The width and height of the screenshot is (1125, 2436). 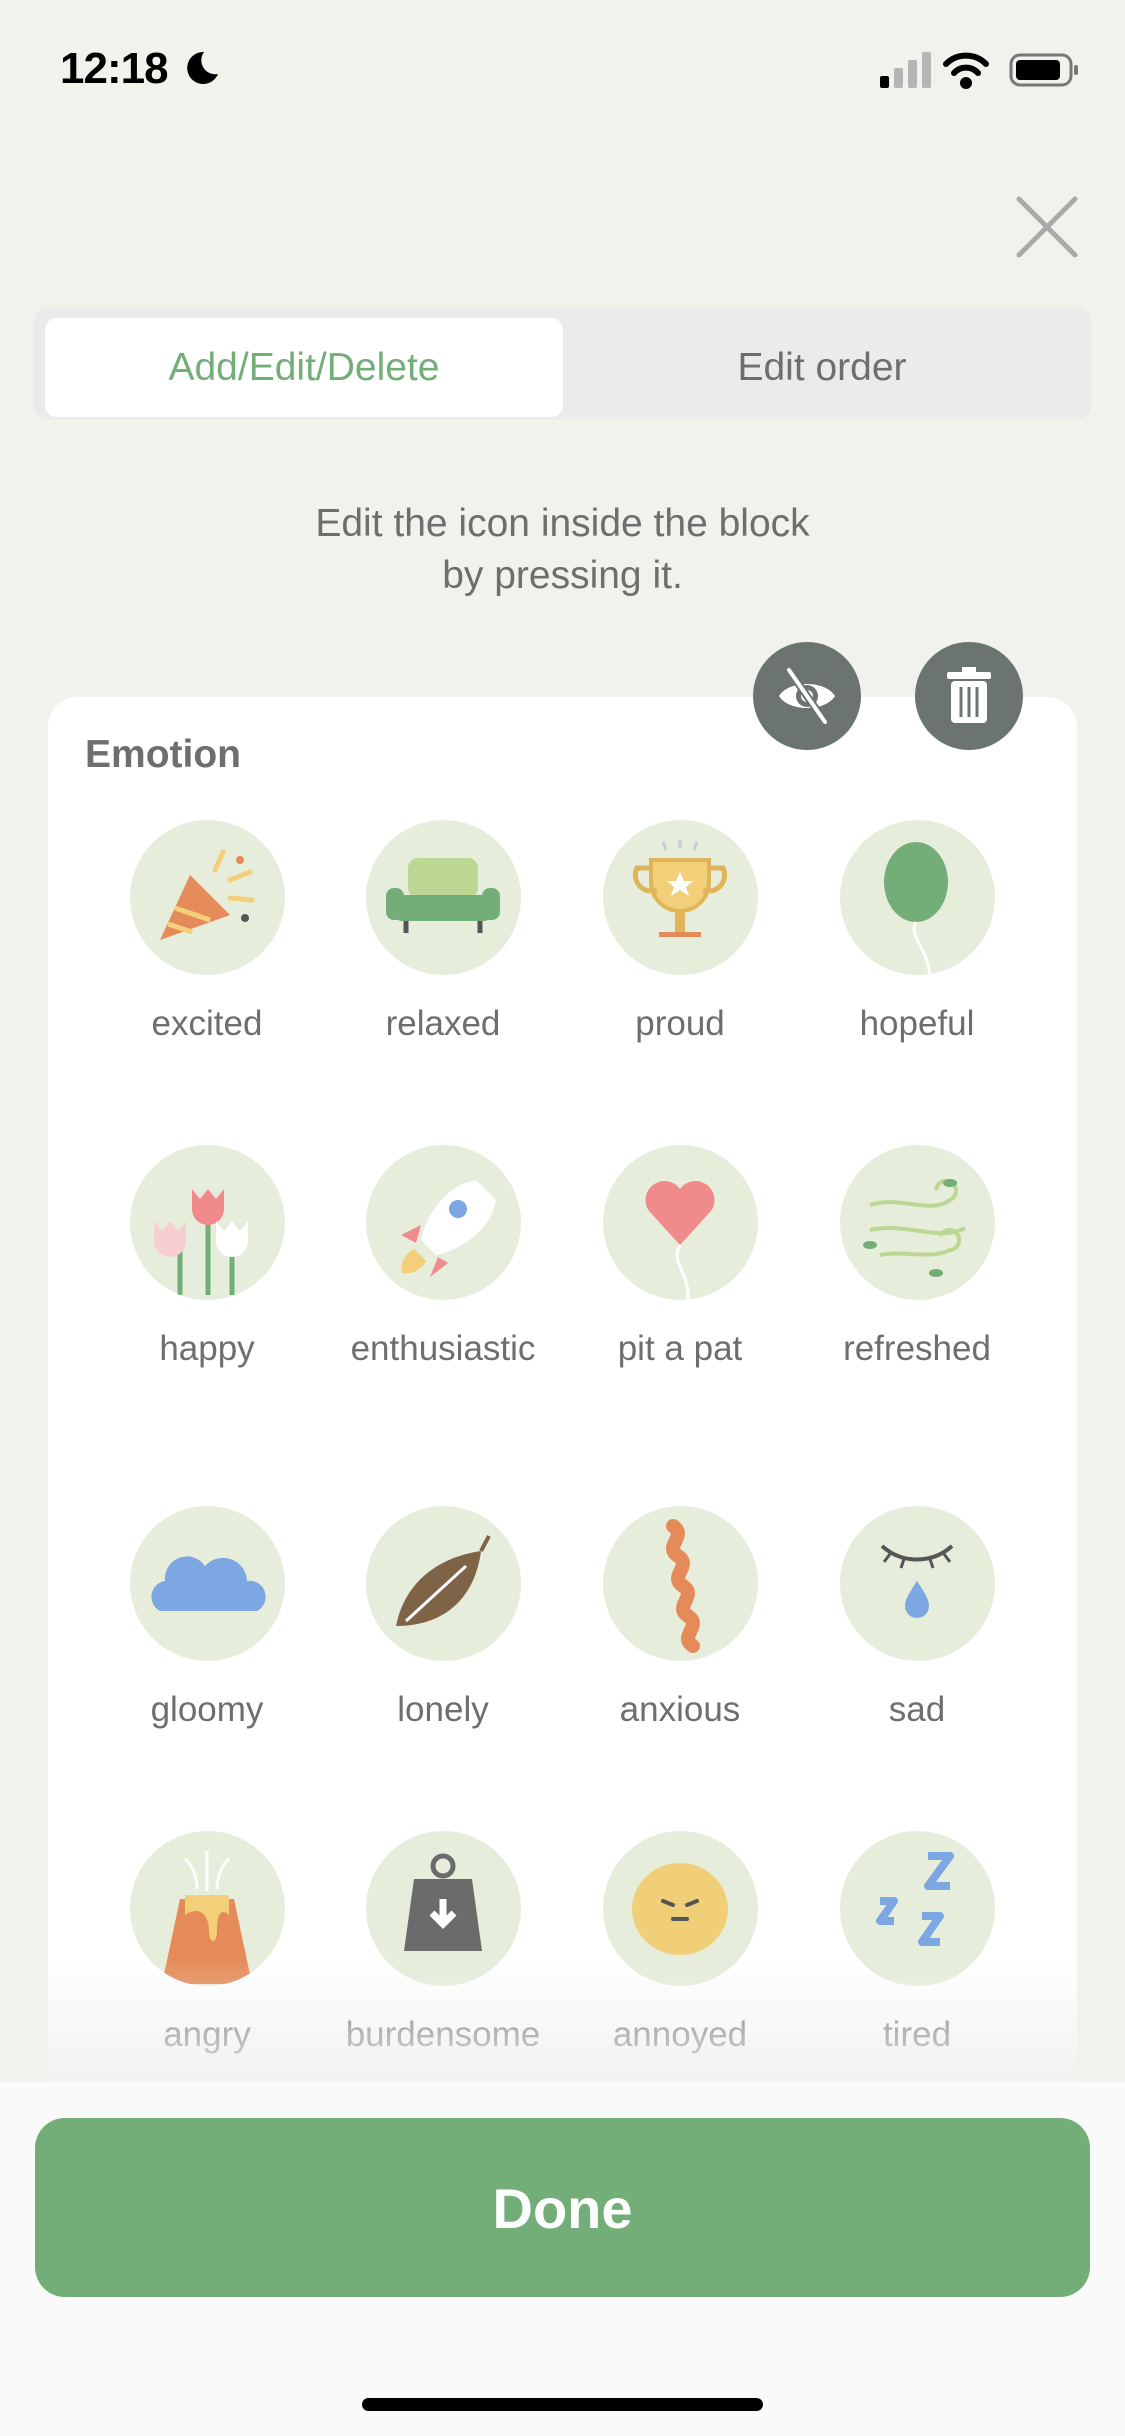 I want to click on moon-icon, so click(x=202, y=67).